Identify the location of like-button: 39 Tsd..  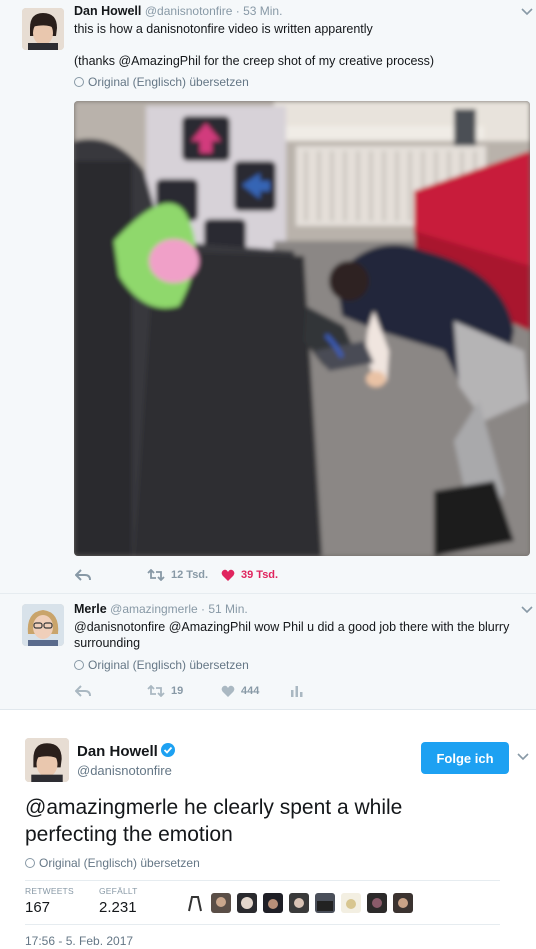
(249, 575).